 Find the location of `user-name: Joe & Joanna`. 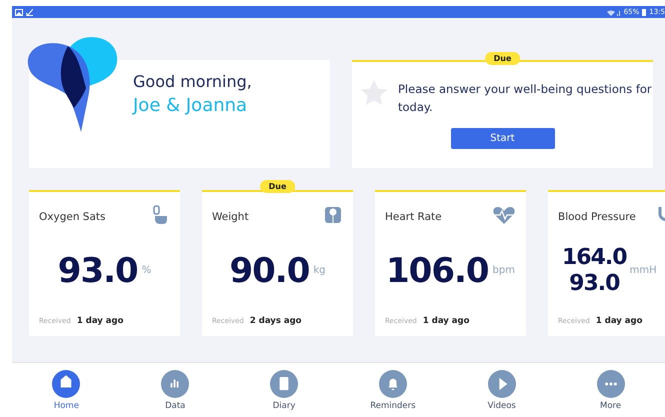

user-name: Joe & Joanna is located at coordinates (190, 105).